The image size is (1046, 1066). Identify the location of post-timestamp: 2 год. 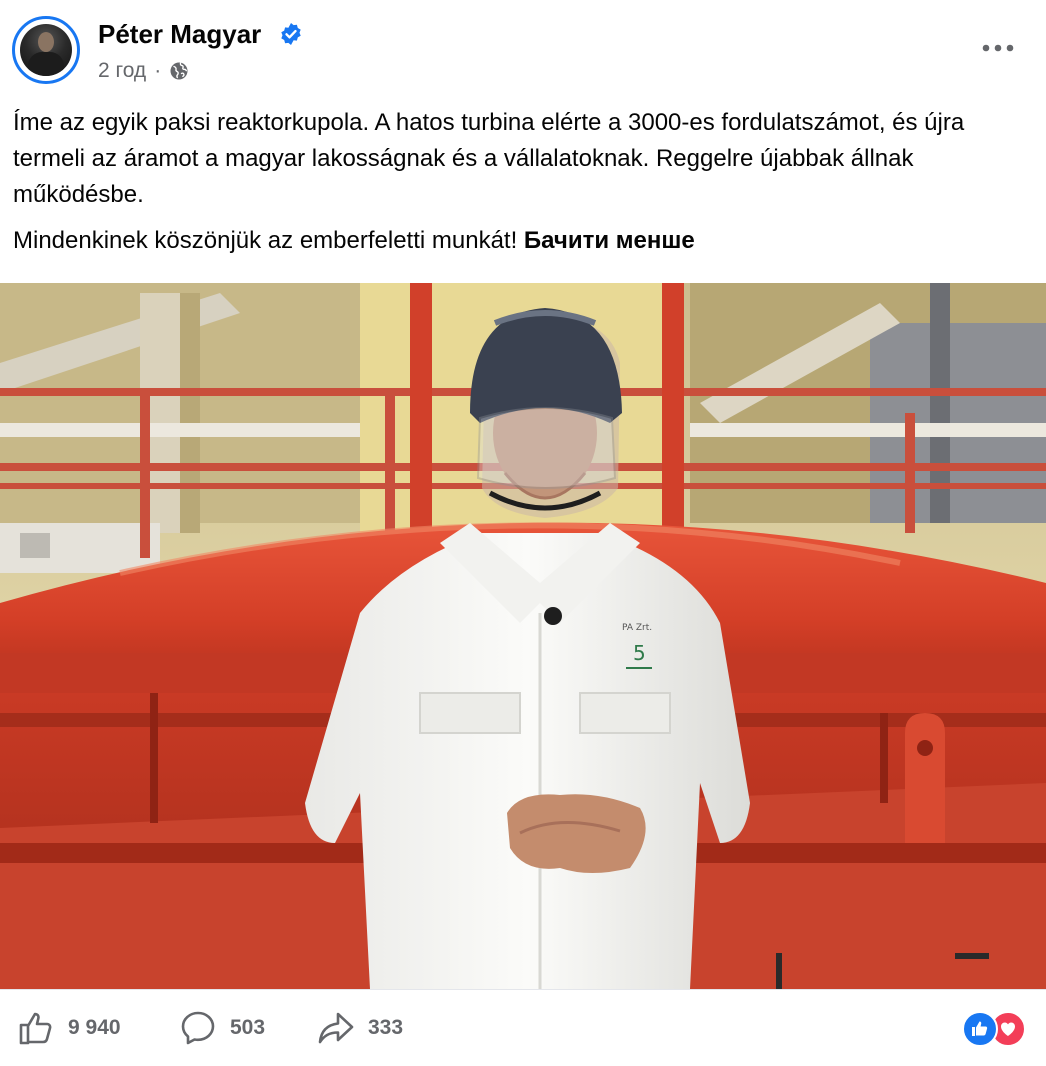
(122, 71).